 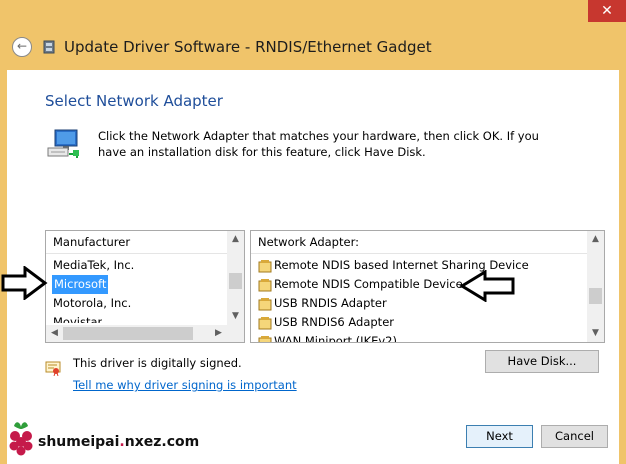 What do you see at coordinates (93, 265) in the screenshot?
I see `manufacturer-item-mediatek: MediaTek, Inc.` at bounding box center [93, 265].